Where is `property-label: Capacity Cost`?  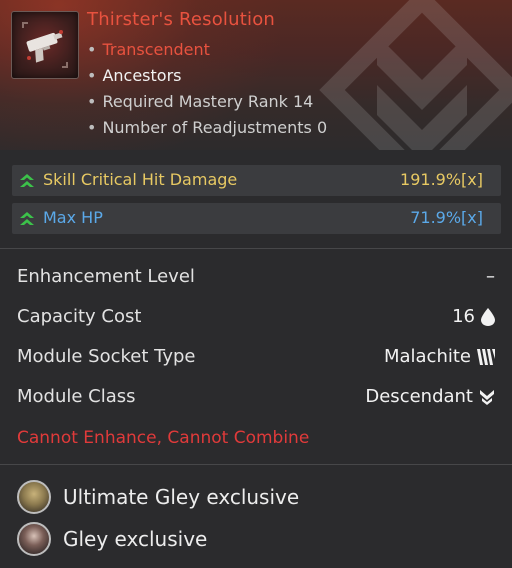
property-label: Capacity Cost is located at coordinates (79, 316).